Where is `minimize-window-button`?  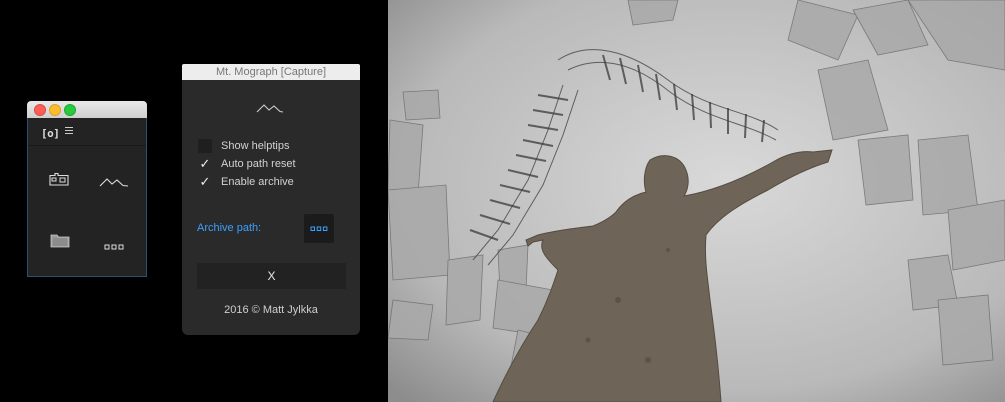
minimize-window-button is located at coordinates (55, 110).